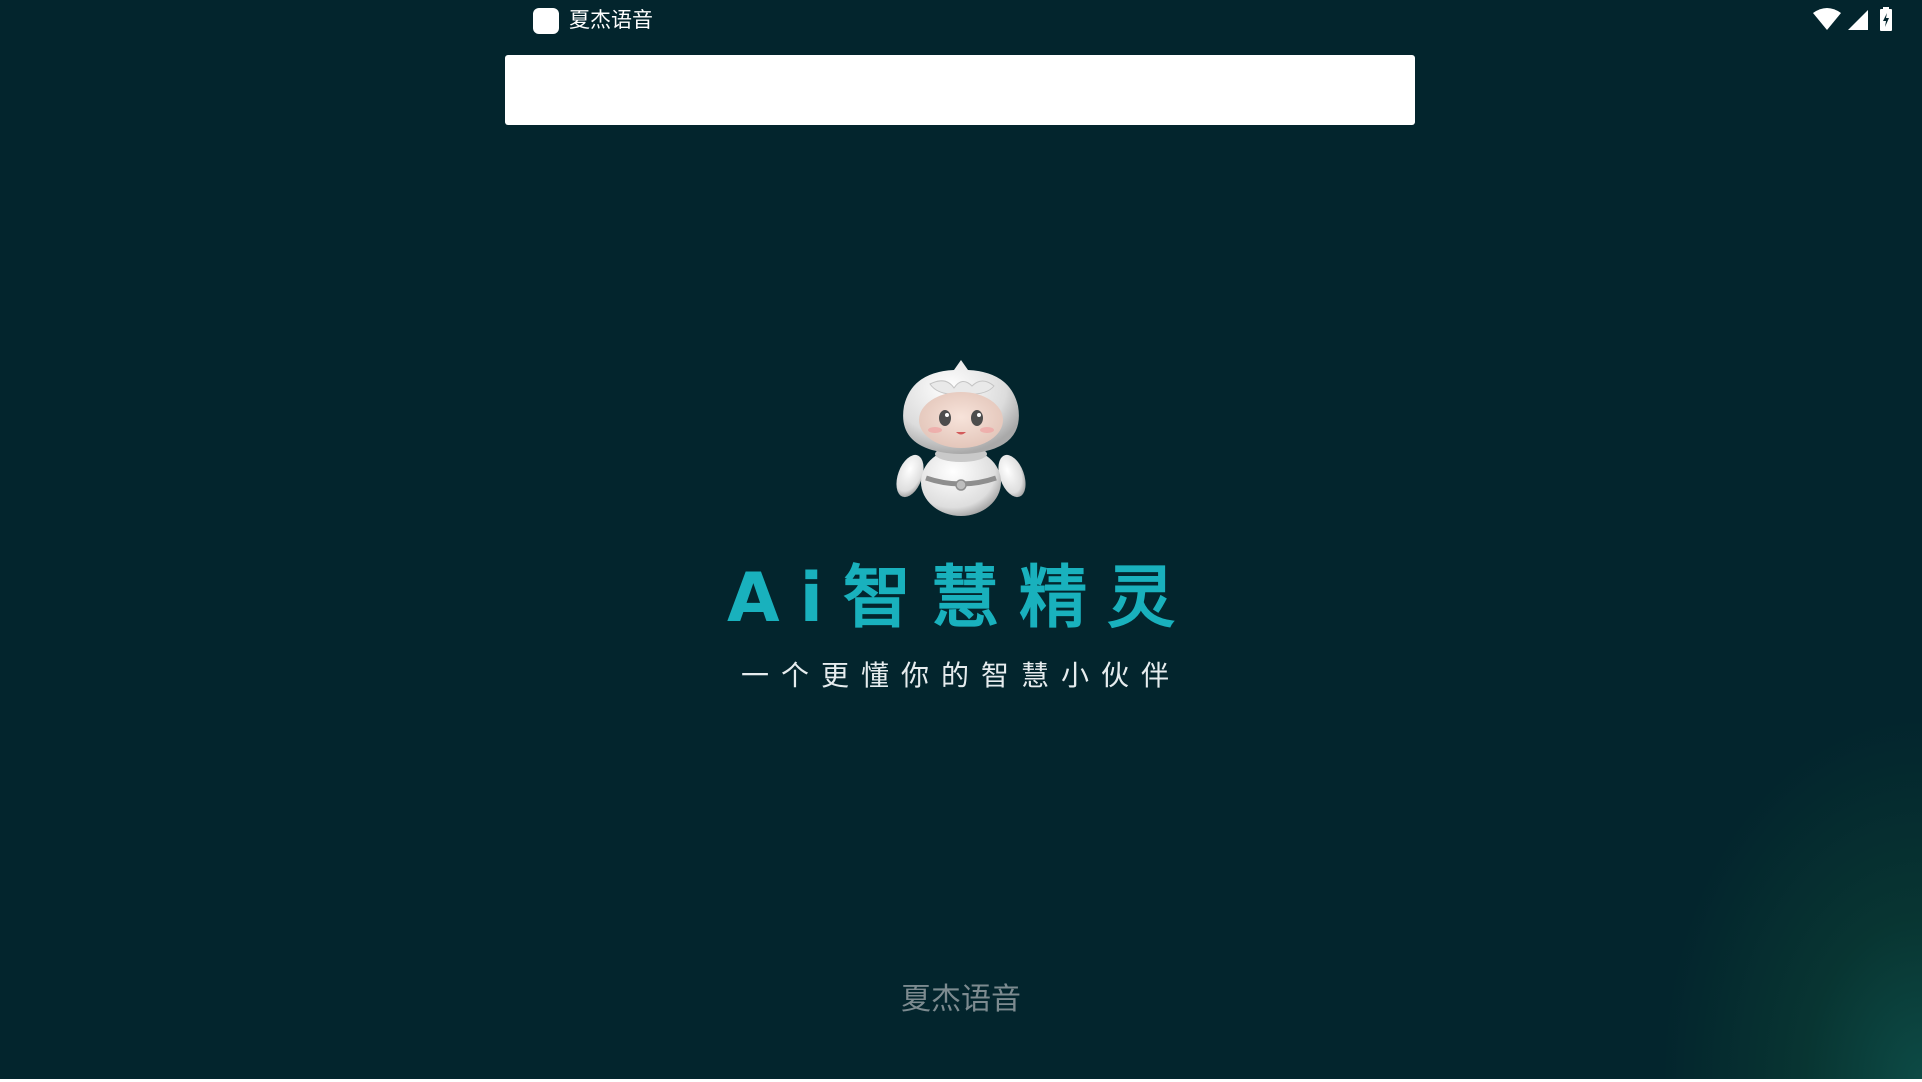  Describe the element at coordinates (546, 21) in the screenshot. I see `app-icon` at that location.